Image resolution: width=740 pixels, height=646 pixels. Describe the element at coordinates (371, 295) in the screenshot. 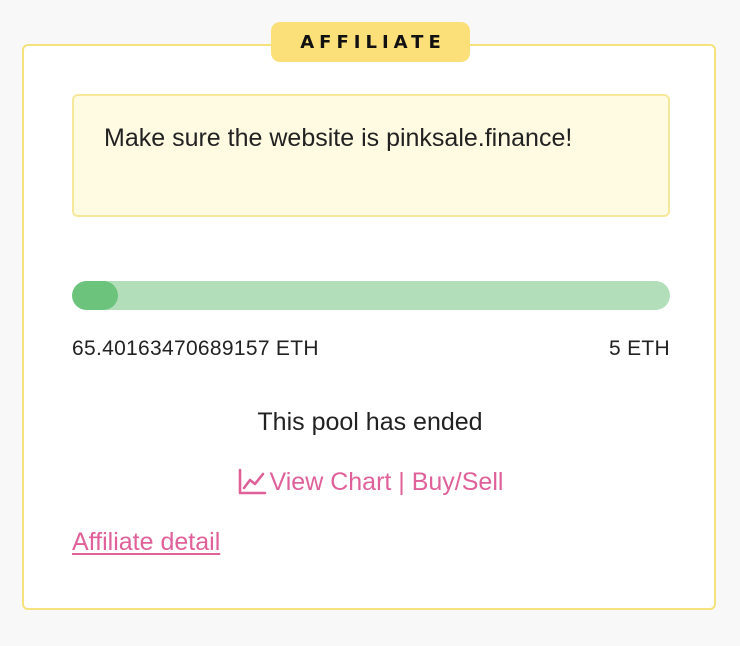

I see `progress-bar` at that location.